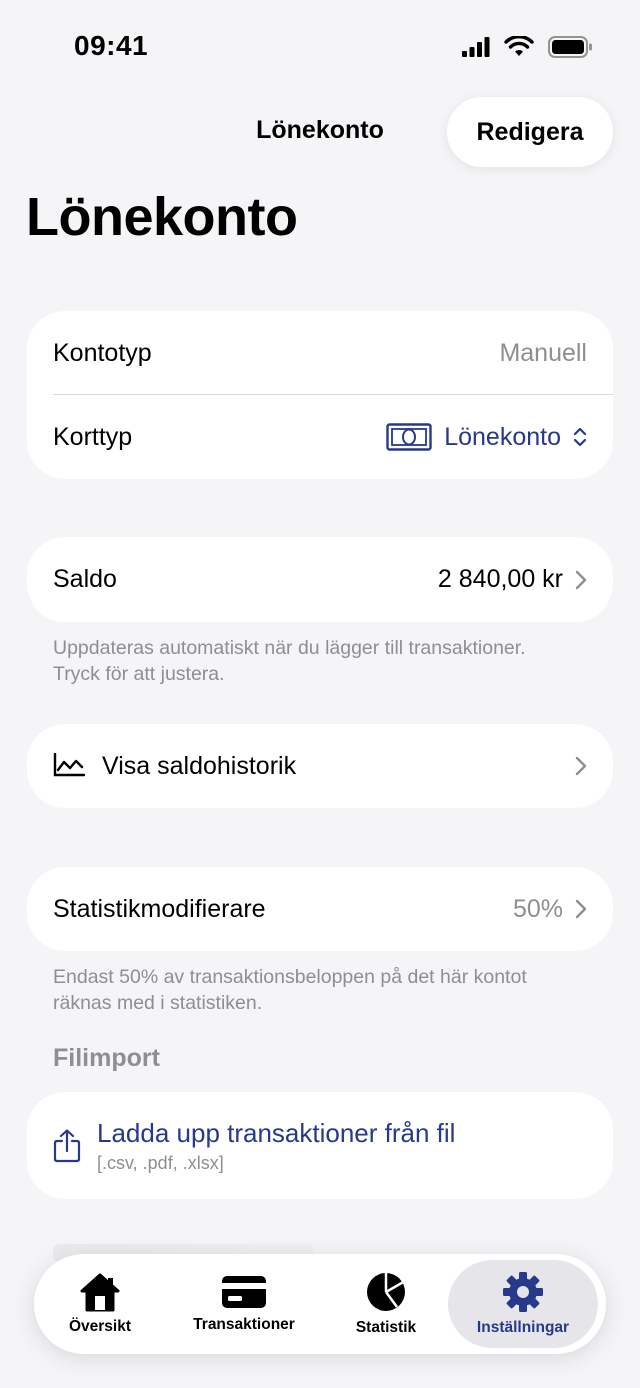  Describe the element at coordinates (320, 48) in the screenshot. I see `status-bar: 09:41` at that location.